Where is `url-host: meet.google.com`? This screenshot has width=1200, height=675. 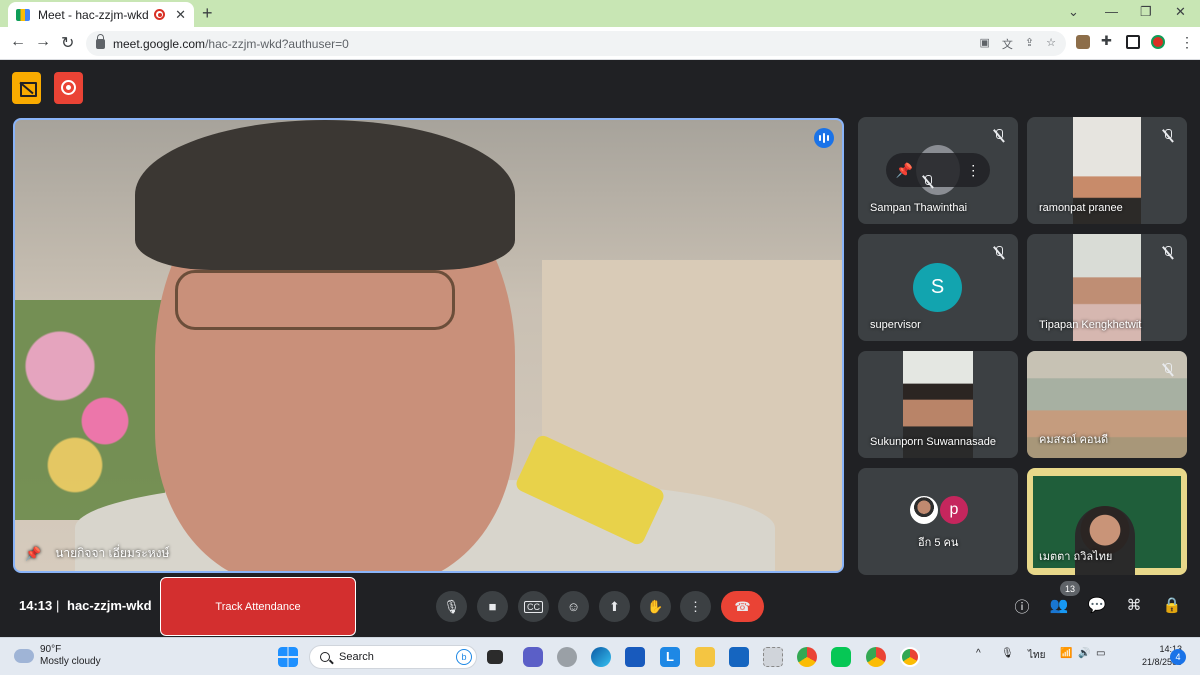
url-host: meet.google.com is located at coordinates (159, 43).